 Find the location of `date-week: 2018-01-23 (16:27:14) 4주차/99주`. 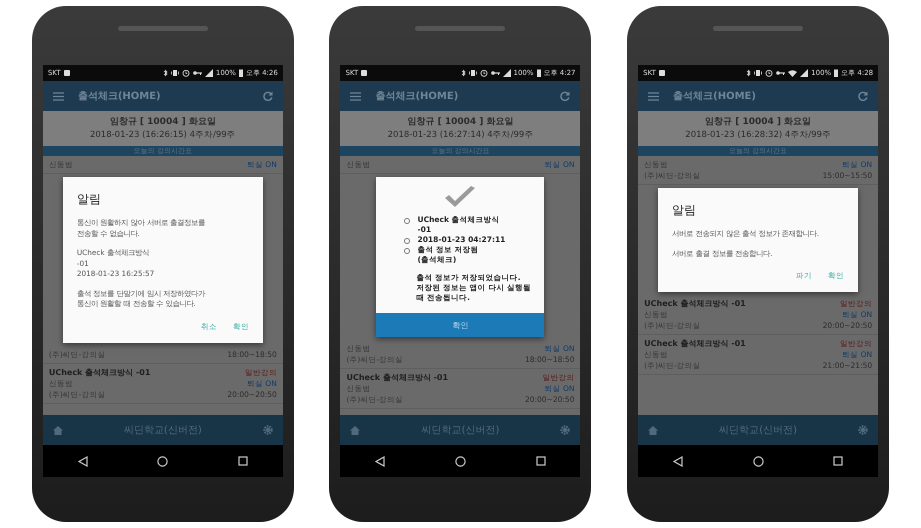

date-week: 2018-01-23 (16:27:14) 4주차/99주 is located at coordinates (460, 135).